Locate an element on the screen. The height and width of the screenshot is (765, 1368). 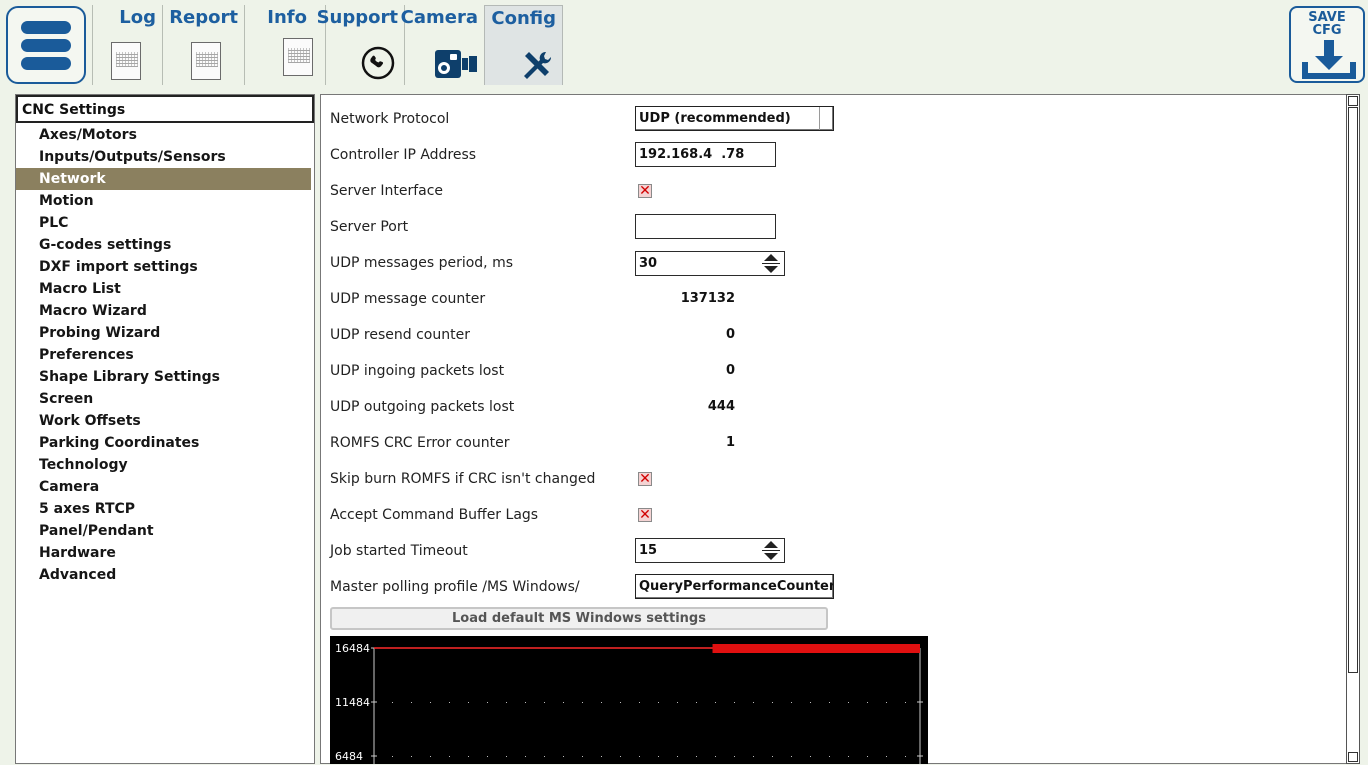
phone-icon is located at coordinates (378, 63).